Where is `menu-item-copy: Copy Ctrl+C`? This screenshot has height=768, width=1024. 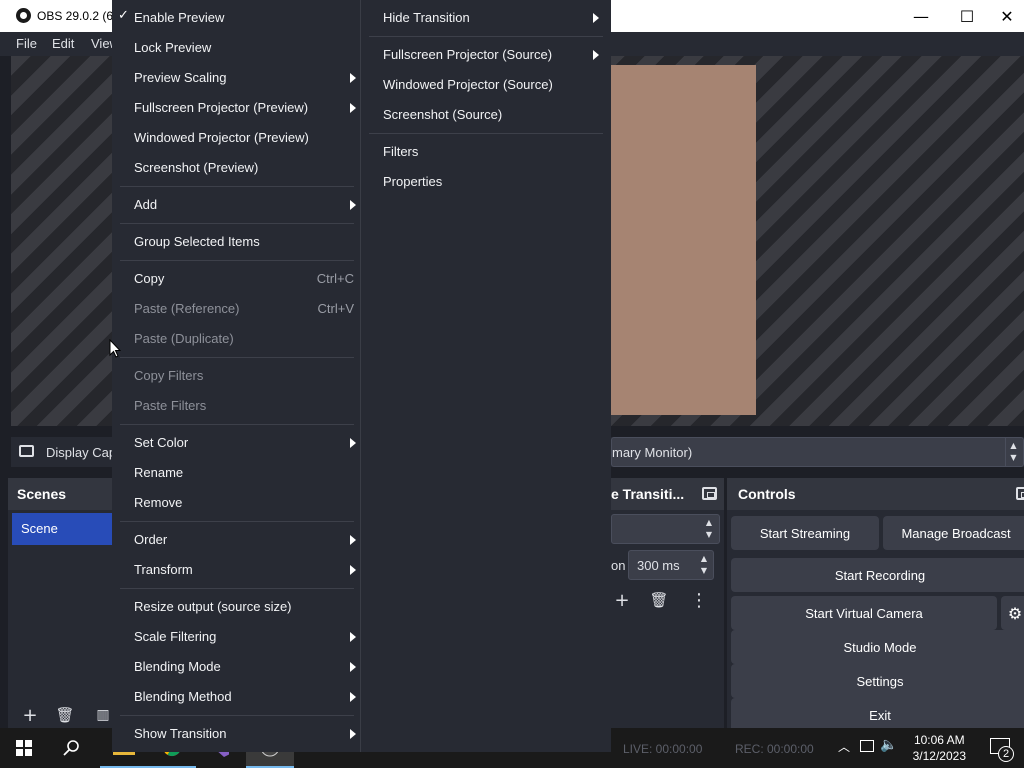
menu-item-copy: Copy Ctrl+C is located at coordinates (240, 279).